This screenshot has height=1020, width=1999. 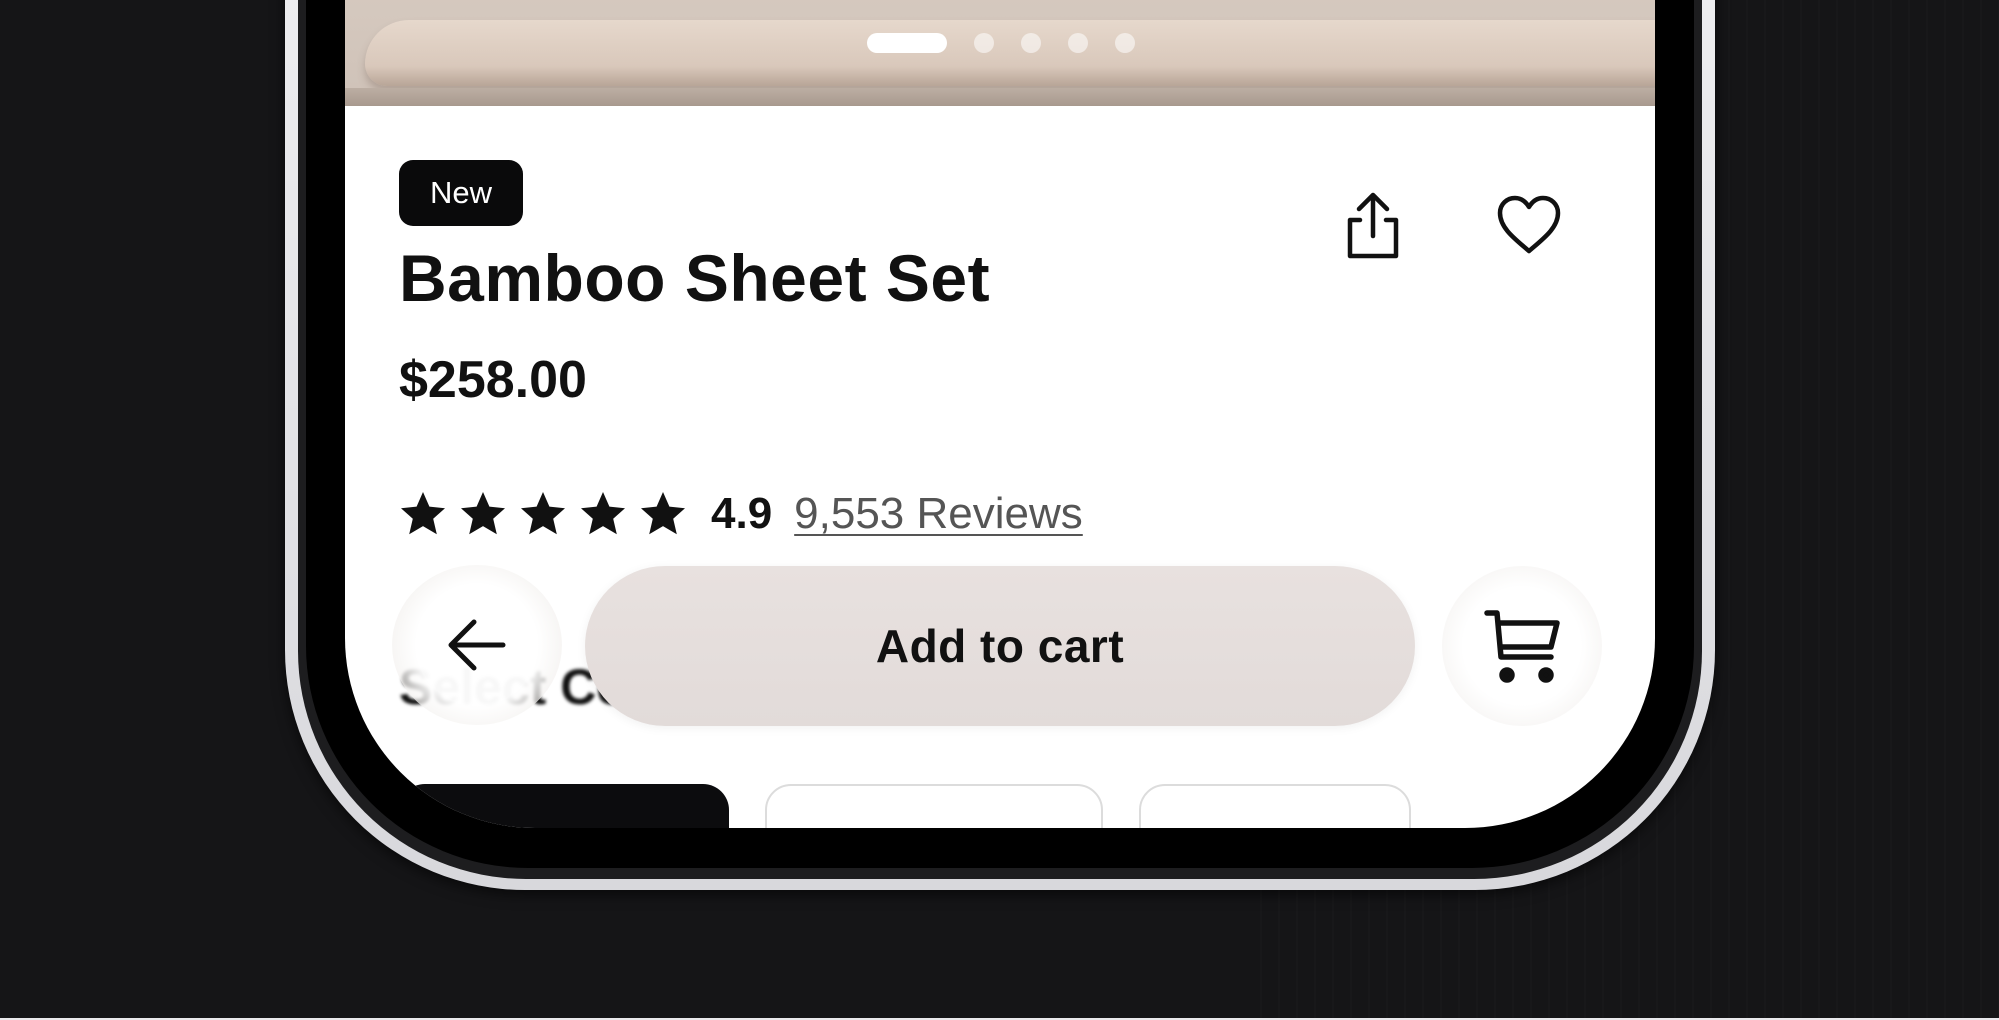 I want to click on carousel-dot-active, so click(x=907, y=43).